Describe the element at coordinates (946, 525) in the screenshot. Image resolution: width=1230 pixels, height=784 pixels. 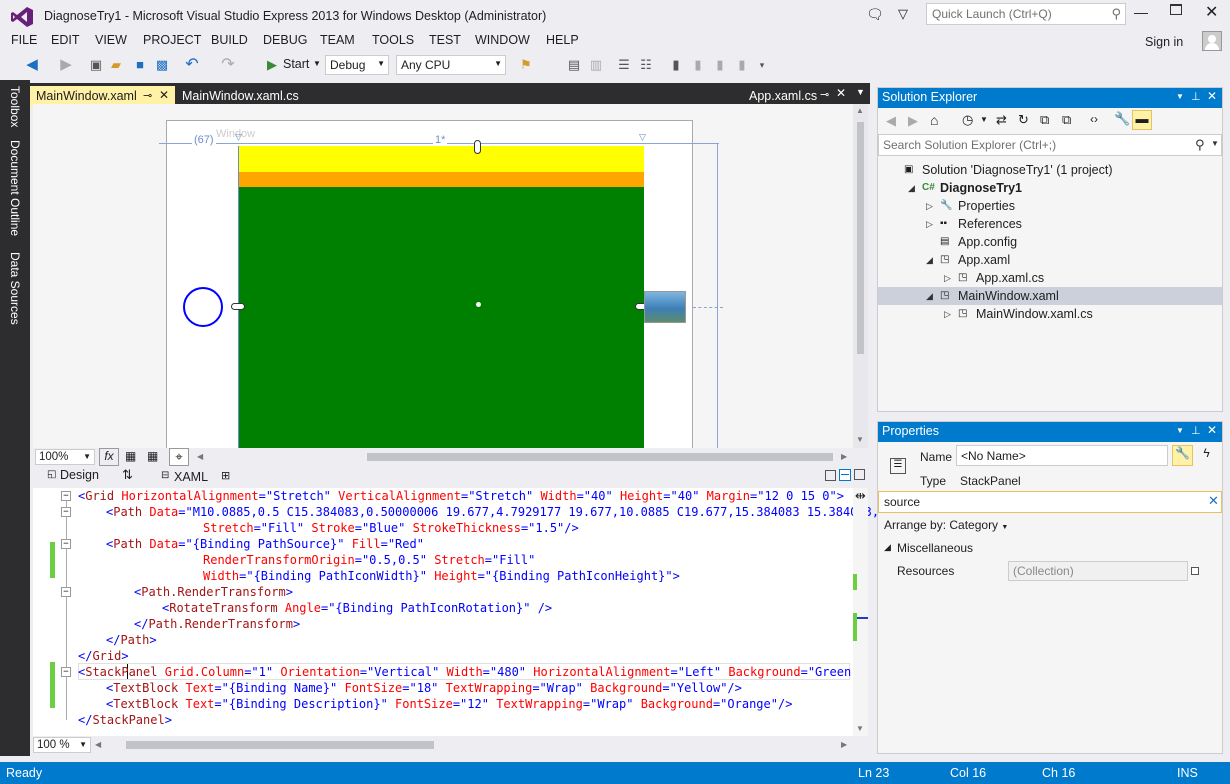
I see `arrange-by-dropdown: Arrange by: Category ▼` at that location.